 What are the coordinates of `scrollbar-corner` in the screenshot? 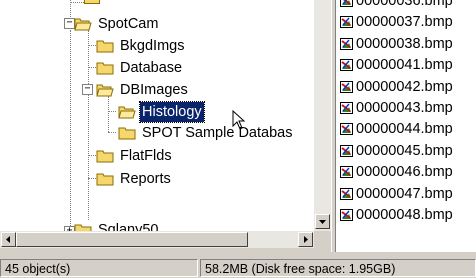 It's located at (322, 239).